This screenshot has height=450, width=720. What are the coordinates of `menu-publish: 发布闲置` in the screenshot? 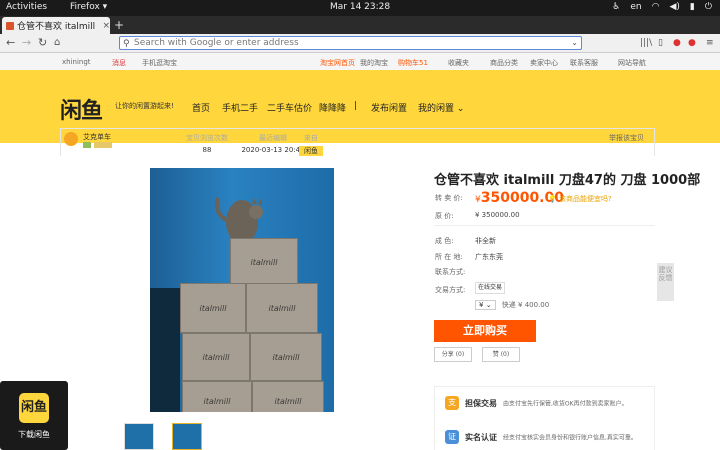 It's located at (389, 107).